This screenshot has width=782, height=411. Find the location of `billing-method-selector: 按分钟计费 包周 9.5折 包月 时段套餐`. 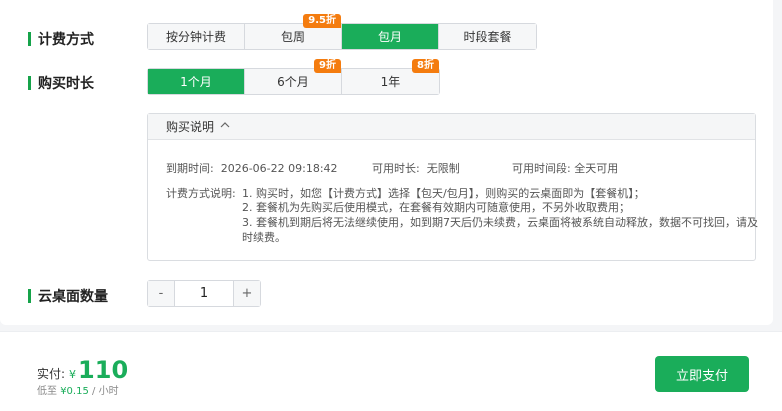

billing-method-selector: 按分钟计费 包周 9.5折 包月 时段套餐 is located at coordinates (342, 32).